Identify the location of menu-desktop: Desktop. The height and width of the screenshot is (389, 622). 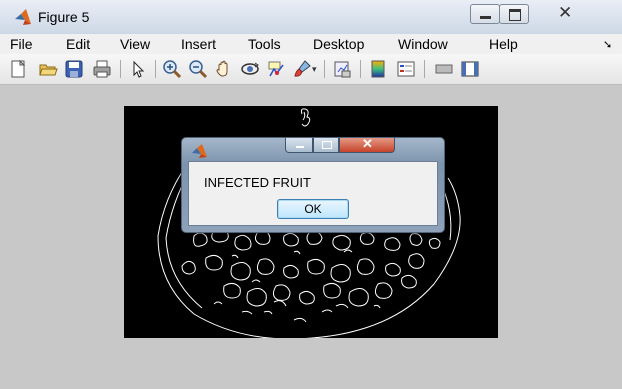
(338, 44).